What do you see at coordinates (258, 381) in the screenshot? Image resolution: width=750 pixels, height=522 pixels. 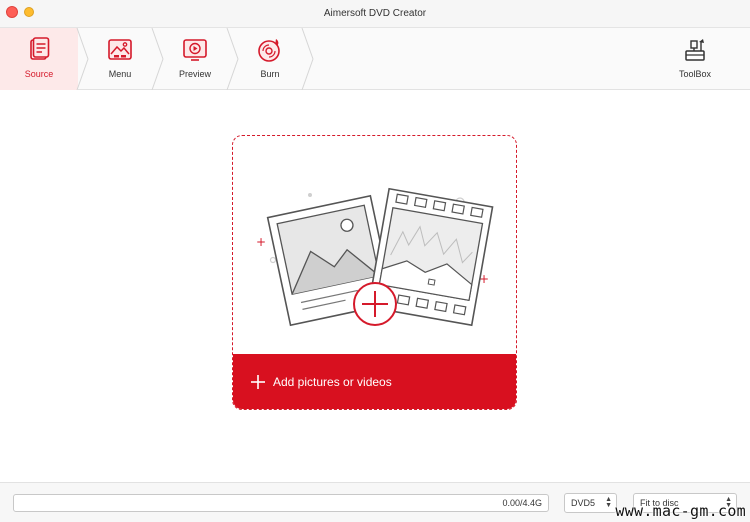 I see `plus-icon` at bounding box center [258, 381].